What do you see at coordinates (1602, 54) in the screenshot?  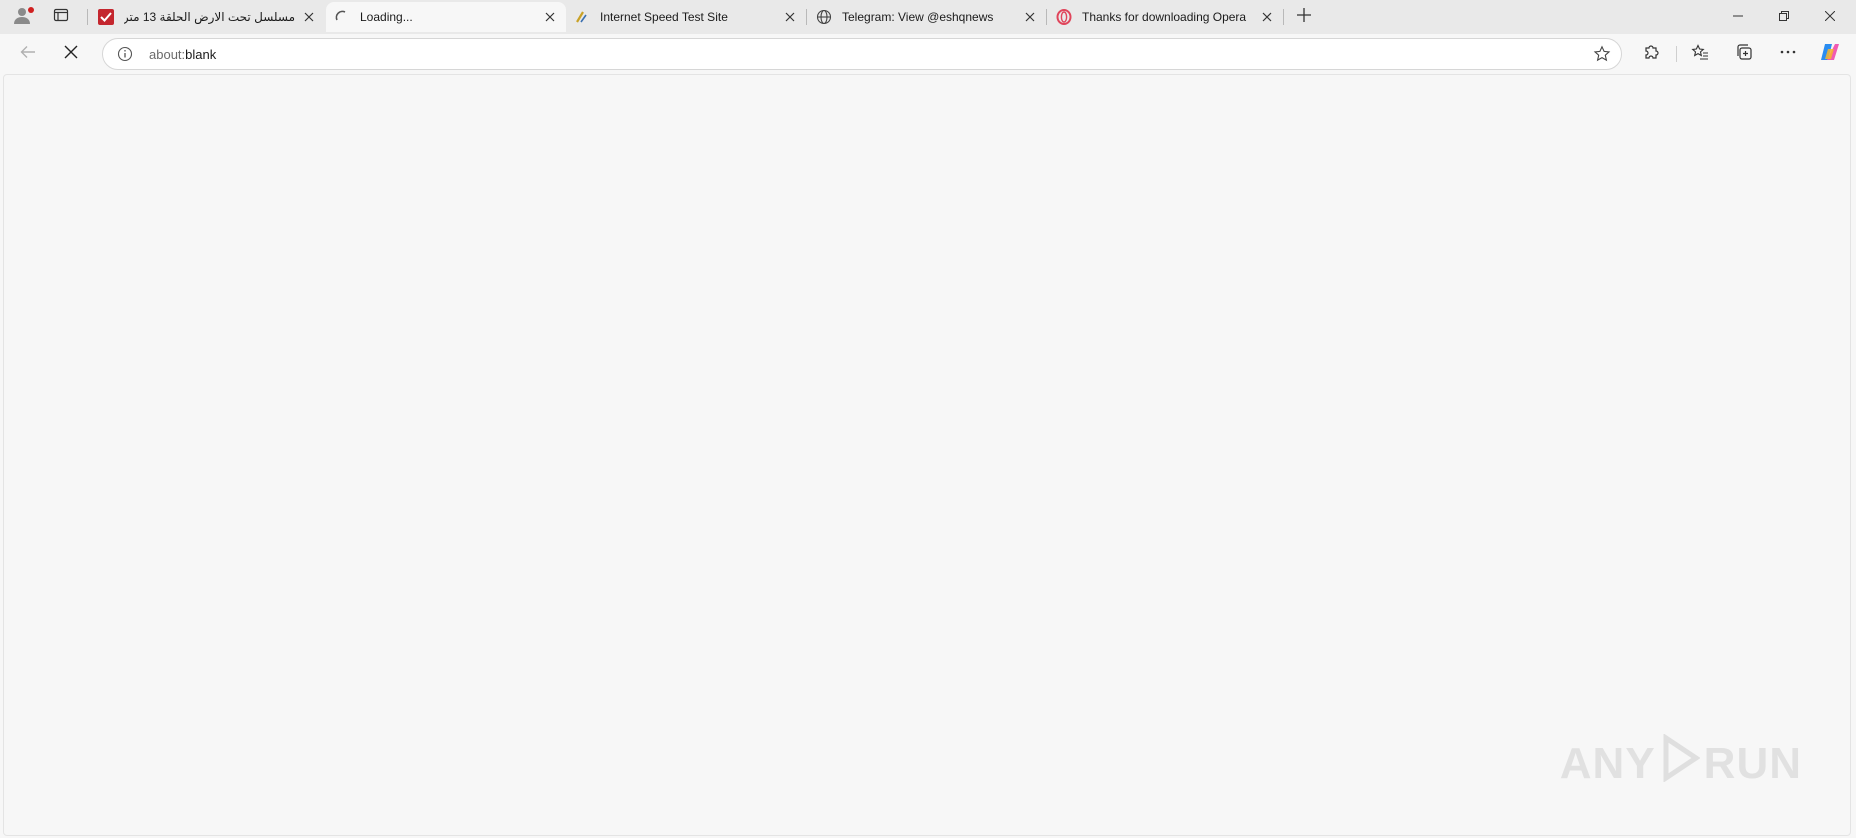 I see `favorite-star-icon` at bounding box center [1602, 54].